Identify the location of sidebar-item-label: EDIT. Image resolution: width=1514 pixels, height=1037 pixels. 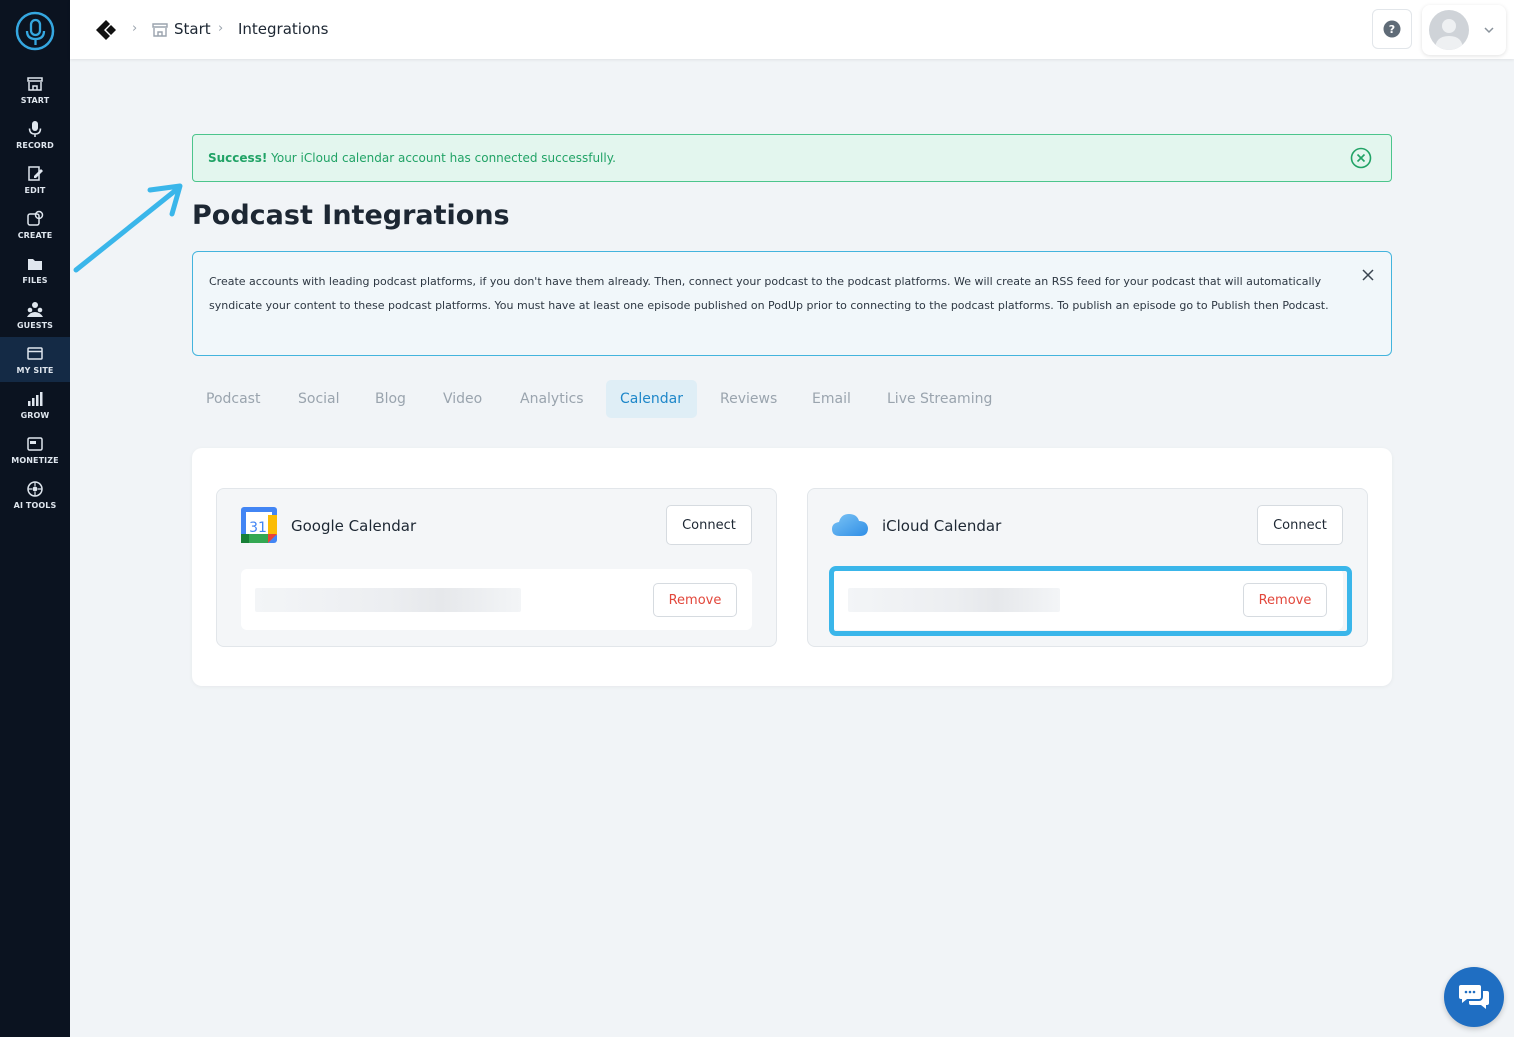
(35, 190).